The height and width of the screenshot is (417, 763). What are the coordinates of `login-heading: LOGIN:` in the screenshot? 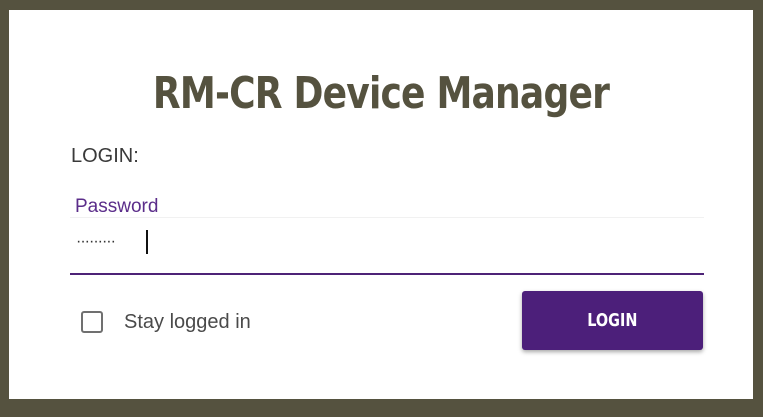 It's located at (105, 156).